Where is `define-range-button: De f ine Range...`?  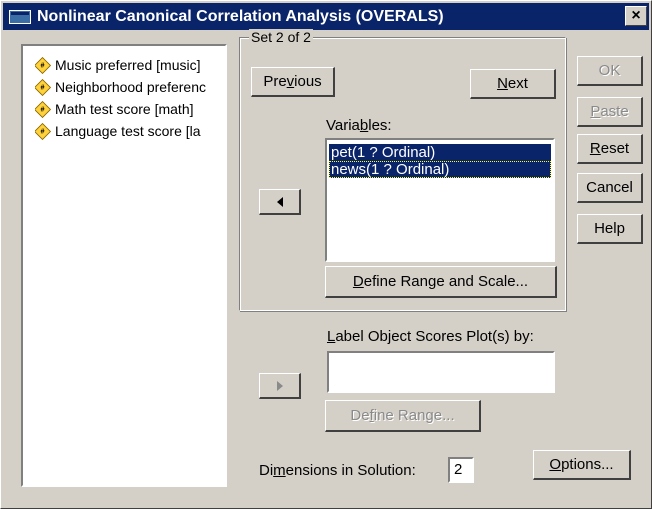
define-range-button: De f ine Range... is located at coordinates (403, 416).